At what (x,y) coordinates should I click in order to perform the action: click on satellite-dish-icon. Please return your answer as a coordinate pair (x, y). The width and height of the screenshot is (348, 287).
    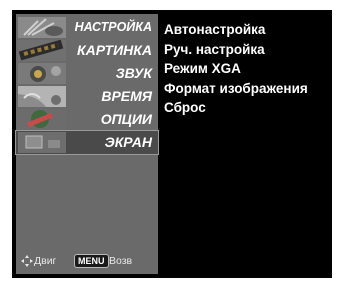
    Looking at the image, I should click on (42, 27).